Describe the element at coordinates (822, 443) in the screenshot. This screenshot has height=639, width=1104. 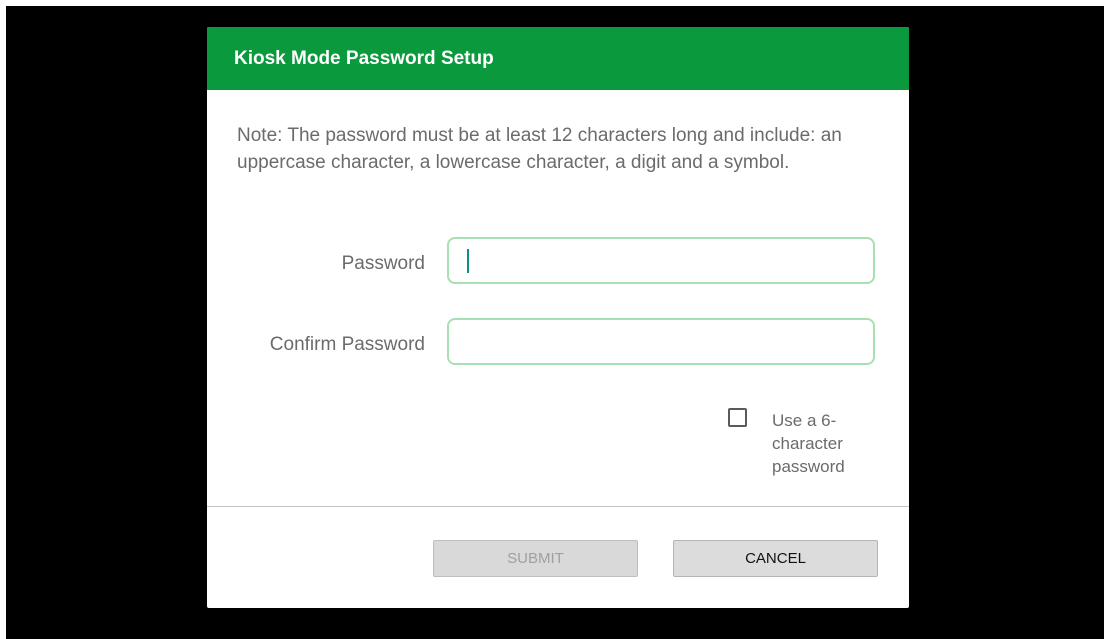
I see `six-character-password-label: Use a 6-character password` at that location.